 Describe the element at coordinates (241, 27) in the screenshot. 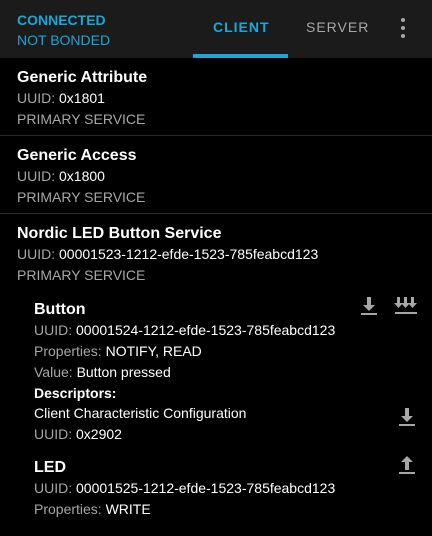

I see `tab-client: CLIENT` at that location.